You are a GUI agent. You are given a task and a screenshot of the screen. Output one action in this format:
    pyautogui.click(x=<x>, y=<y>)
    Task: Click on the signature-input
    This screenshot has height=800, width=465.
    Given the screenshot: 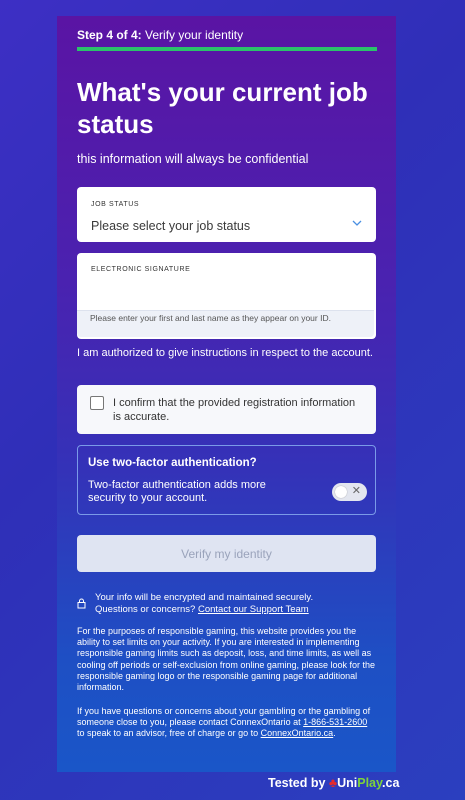 What is the action you would take?
    pyautogui.click(x=227, y=293)
    